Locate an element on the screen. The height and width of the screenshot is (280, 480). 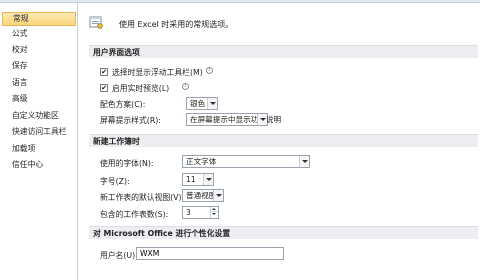
sheet-count-value: 3 is located at coordinates (188, 212).